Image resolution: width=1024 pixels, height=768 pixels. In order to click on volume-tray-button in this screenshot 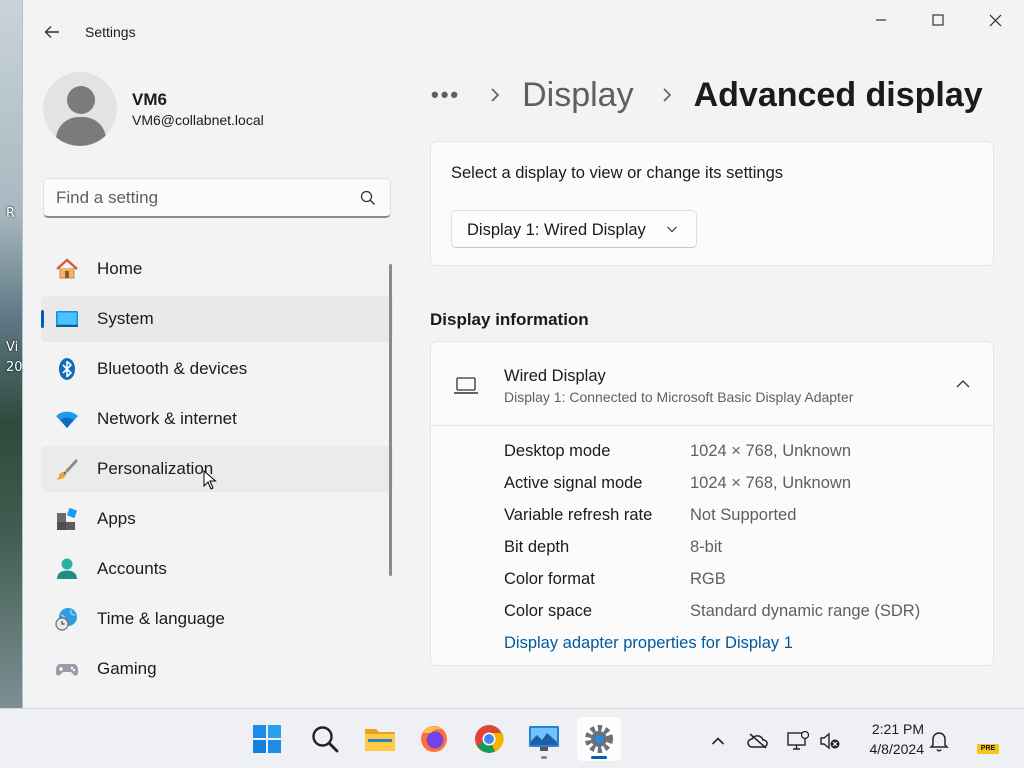, I will do `click(830, 741)`.